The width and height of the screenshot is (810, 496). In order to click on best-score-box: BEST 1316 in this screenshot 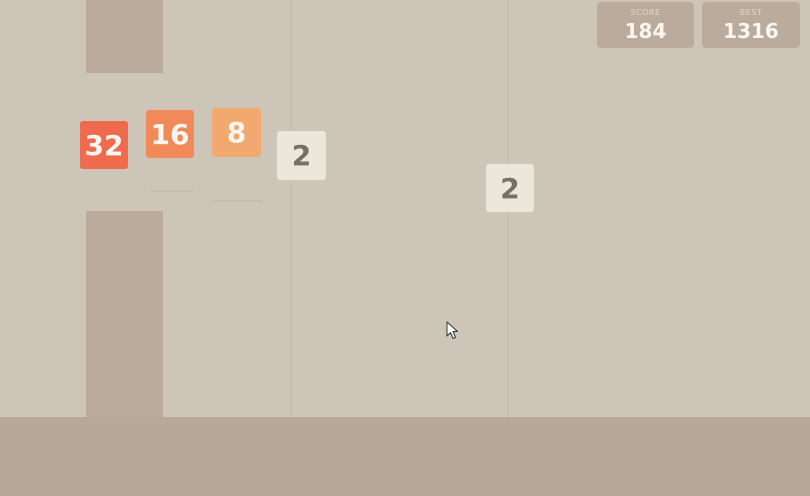, I will do `click(751, 25)`.